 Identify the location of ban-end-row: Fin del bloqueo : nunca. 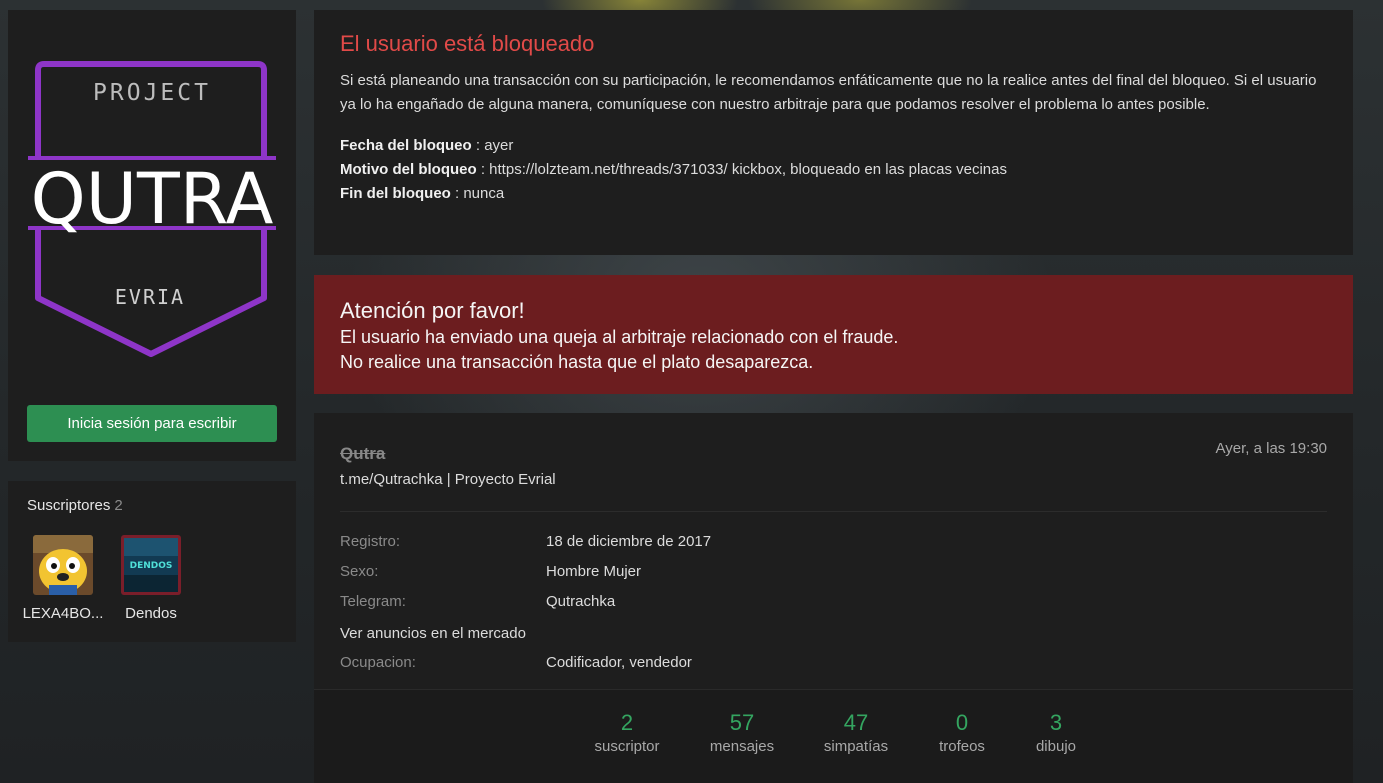
(422, 193).